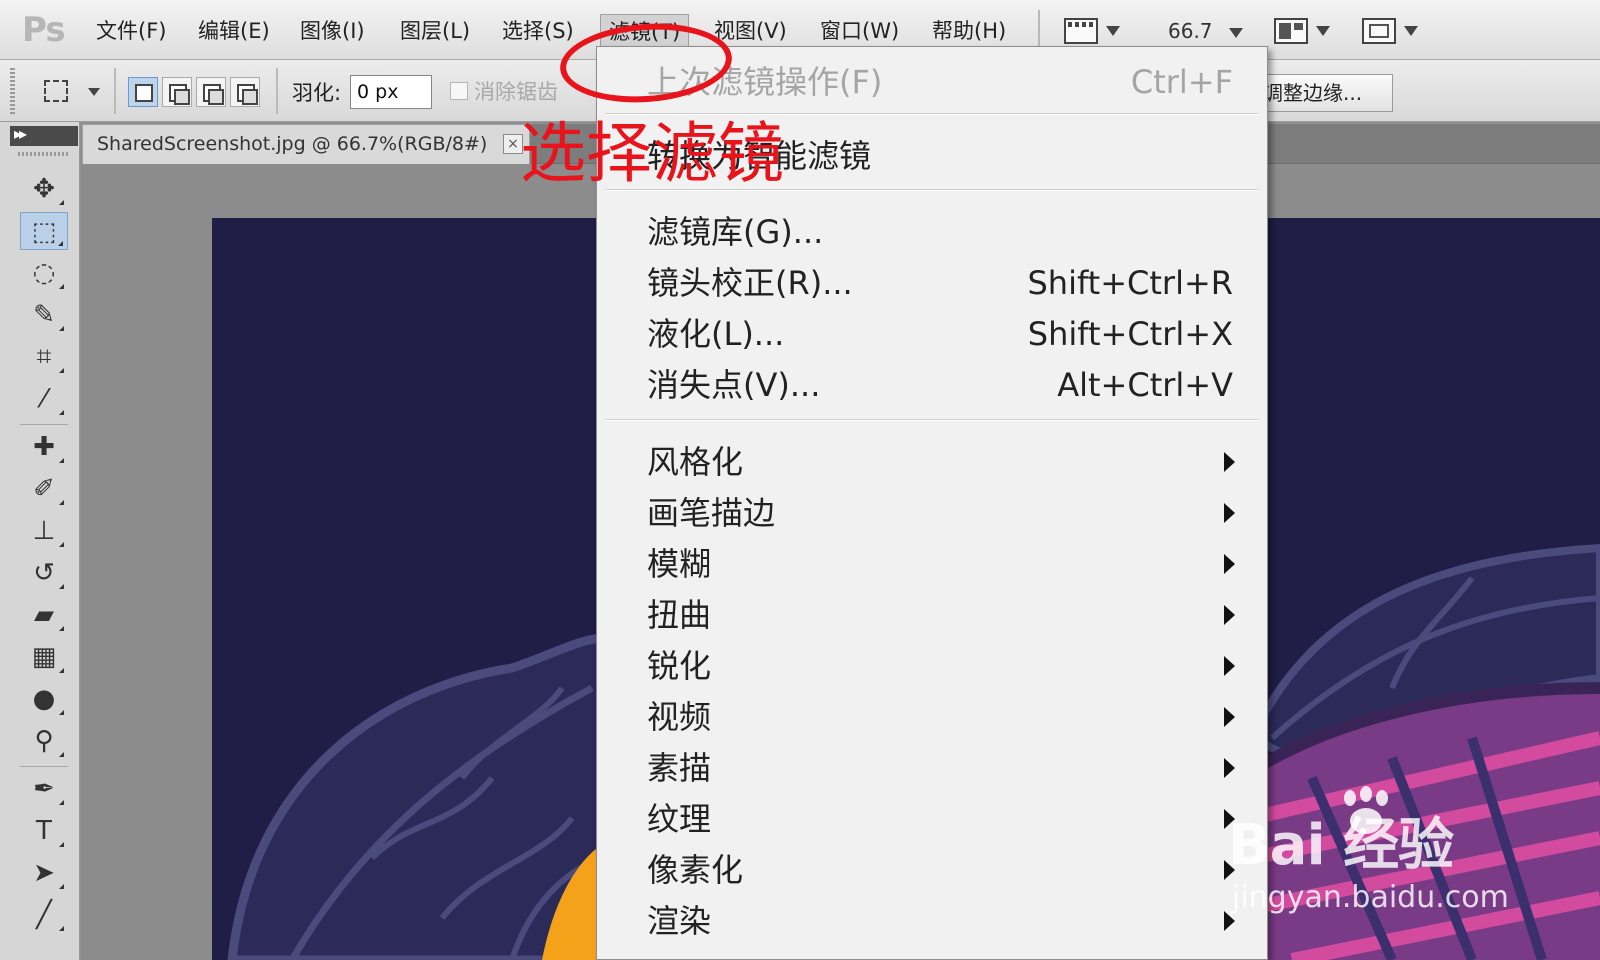  Describe the element at coordinates (44, 573) in the screenshot. I see `history-brush-tool-icon: ↺` at that location.